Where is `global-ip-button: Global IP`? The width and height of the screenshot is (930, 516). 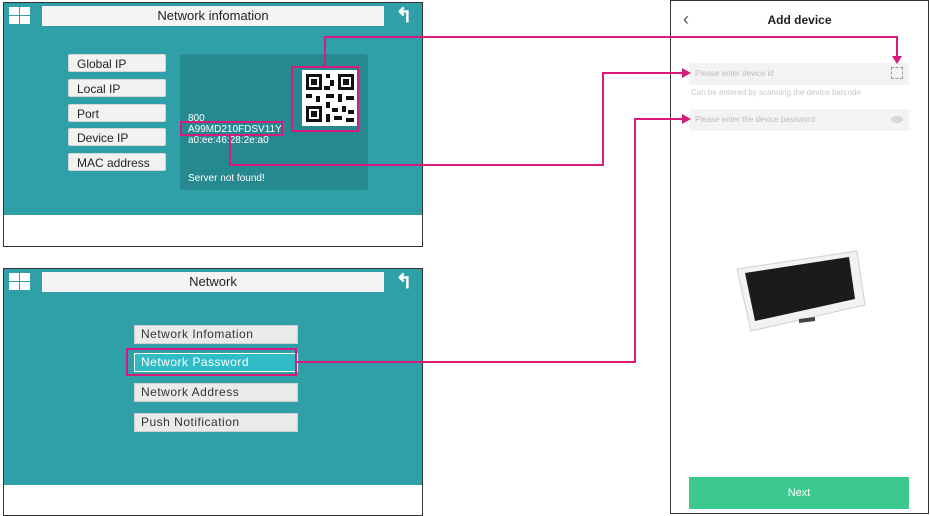
global-ip-button: Global IP is located at coordinates (117, 63).